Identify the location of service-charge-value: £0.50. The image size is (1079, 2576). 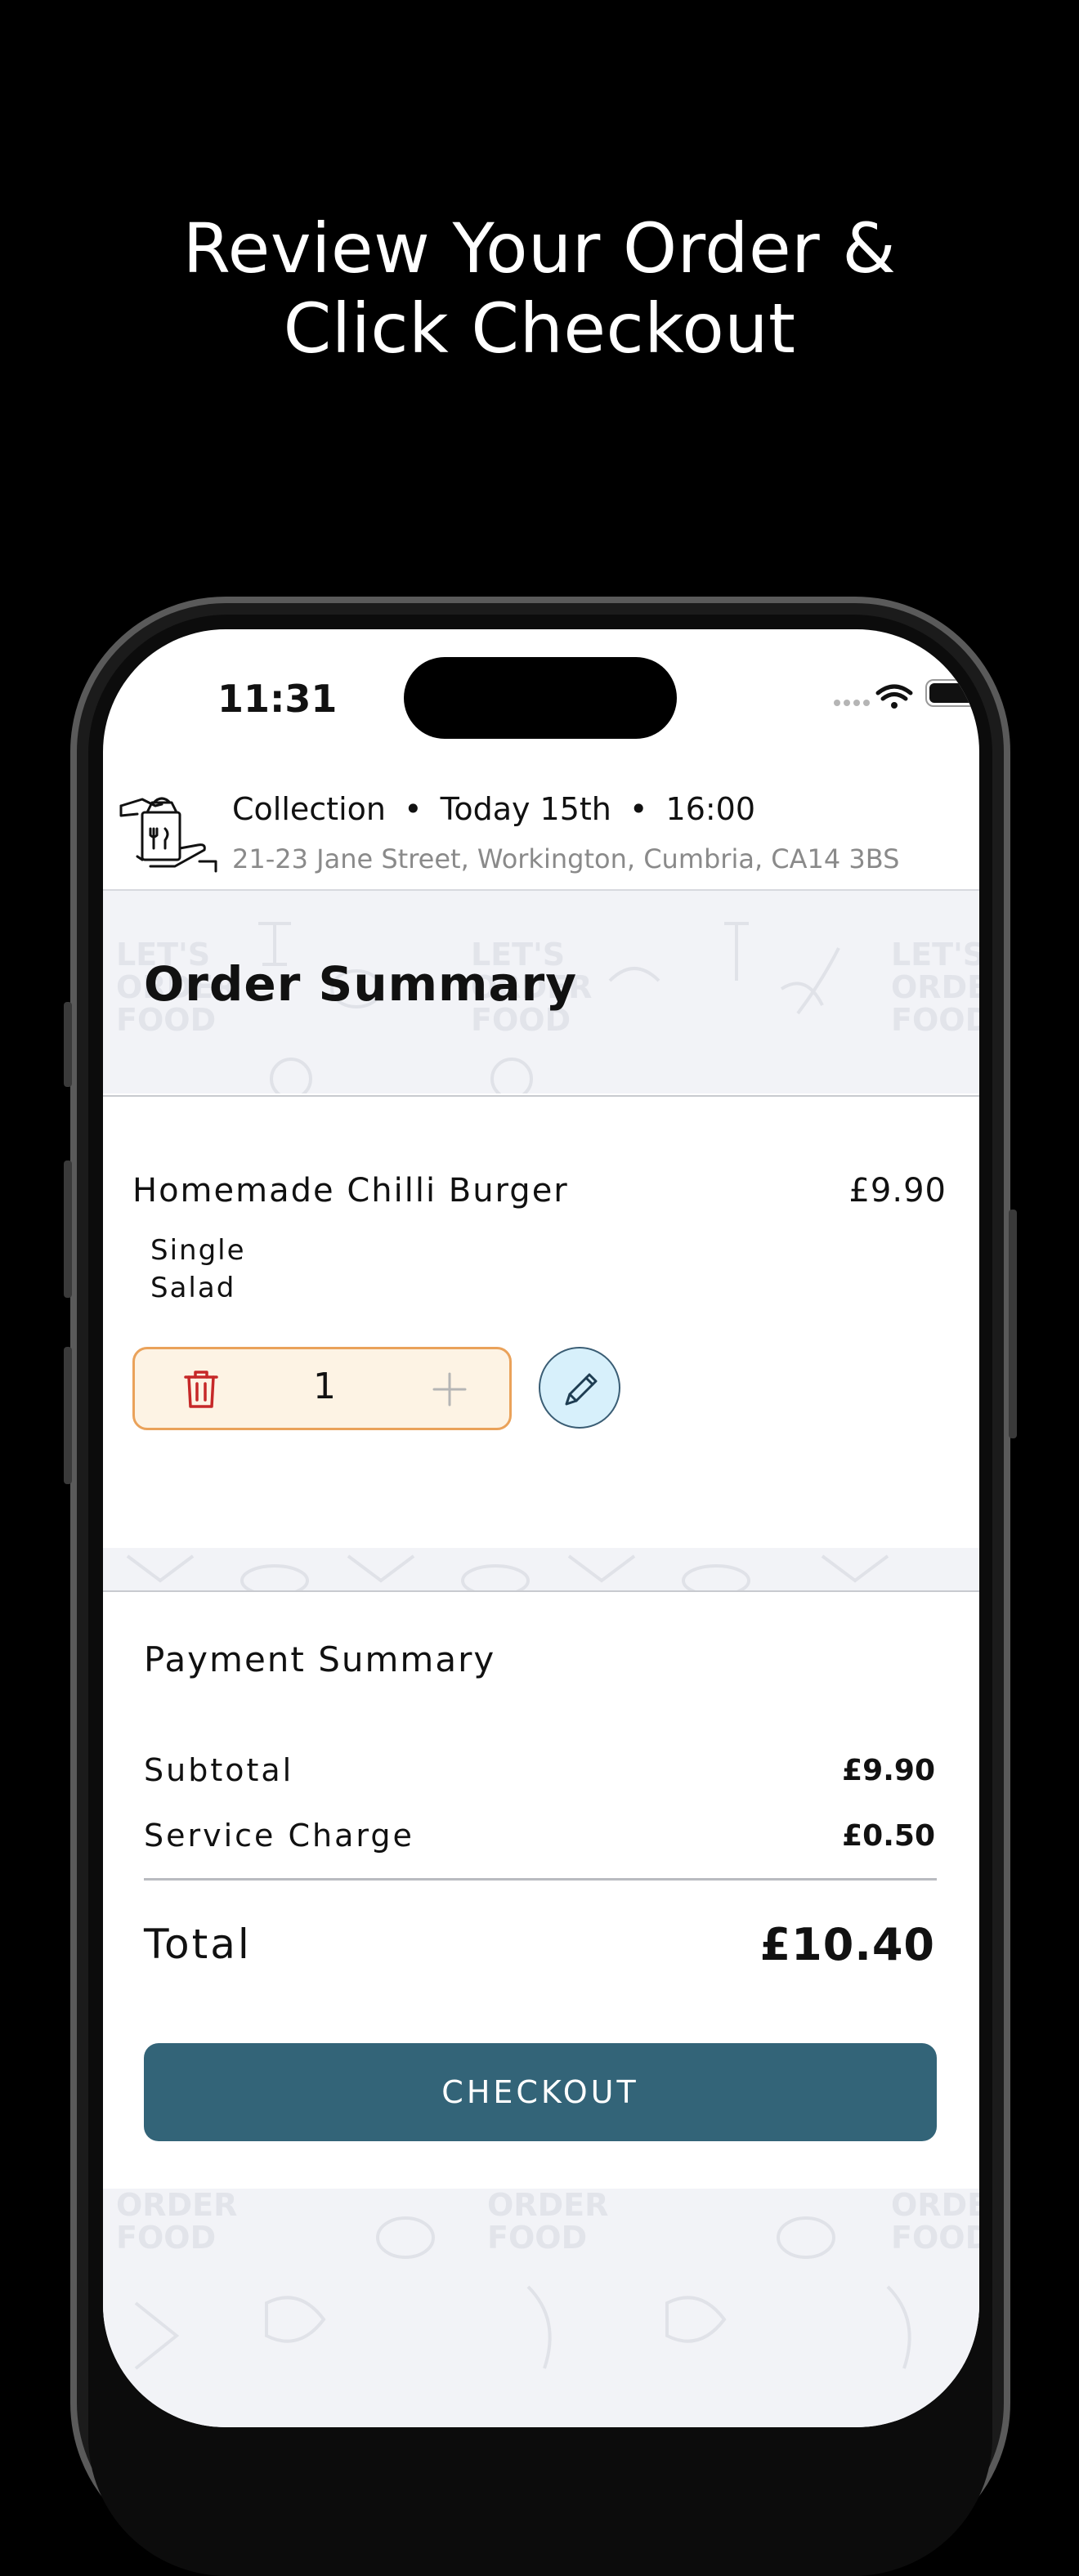
(888, 1836).